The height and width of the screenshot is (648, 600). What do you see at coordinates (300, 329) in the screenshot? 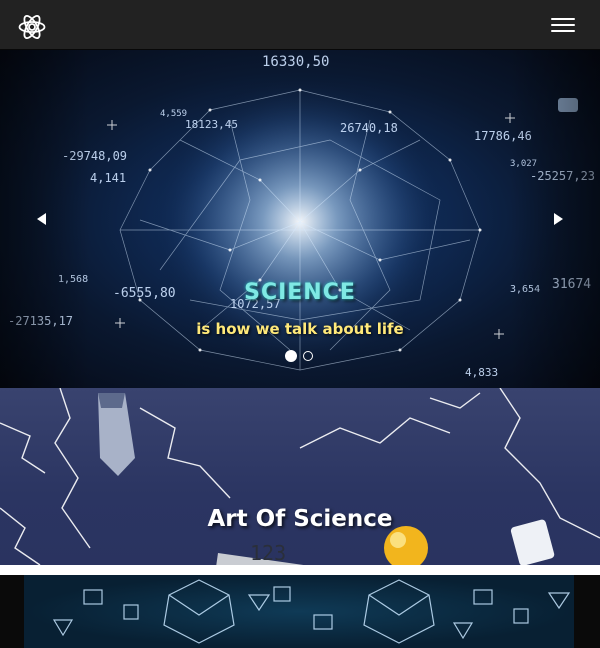
I see `slide-subtitle: is how we talk about life` at bounding box center [300, 329].